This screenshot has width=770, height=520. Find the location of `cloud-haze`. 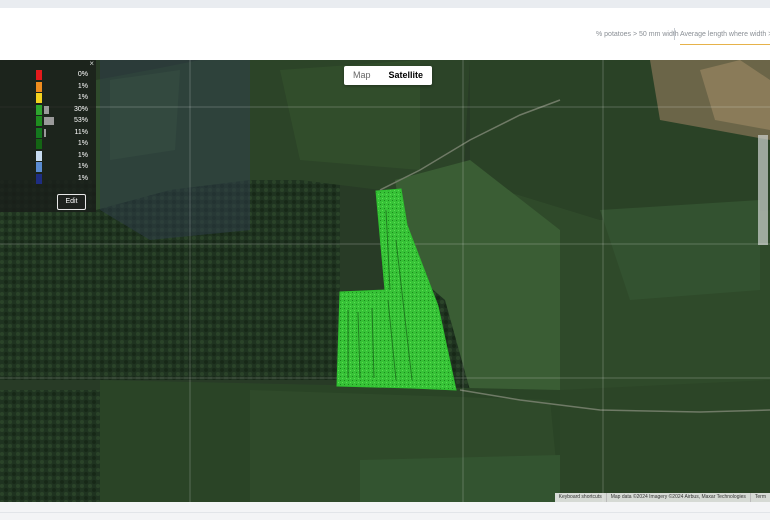

cloud-haze is located at coordinates (175, 150).